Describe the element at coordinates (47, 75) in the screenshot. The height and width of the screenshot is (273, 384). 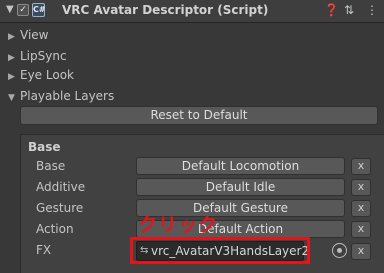
I see `foldout-label: Eye Look` at that location.